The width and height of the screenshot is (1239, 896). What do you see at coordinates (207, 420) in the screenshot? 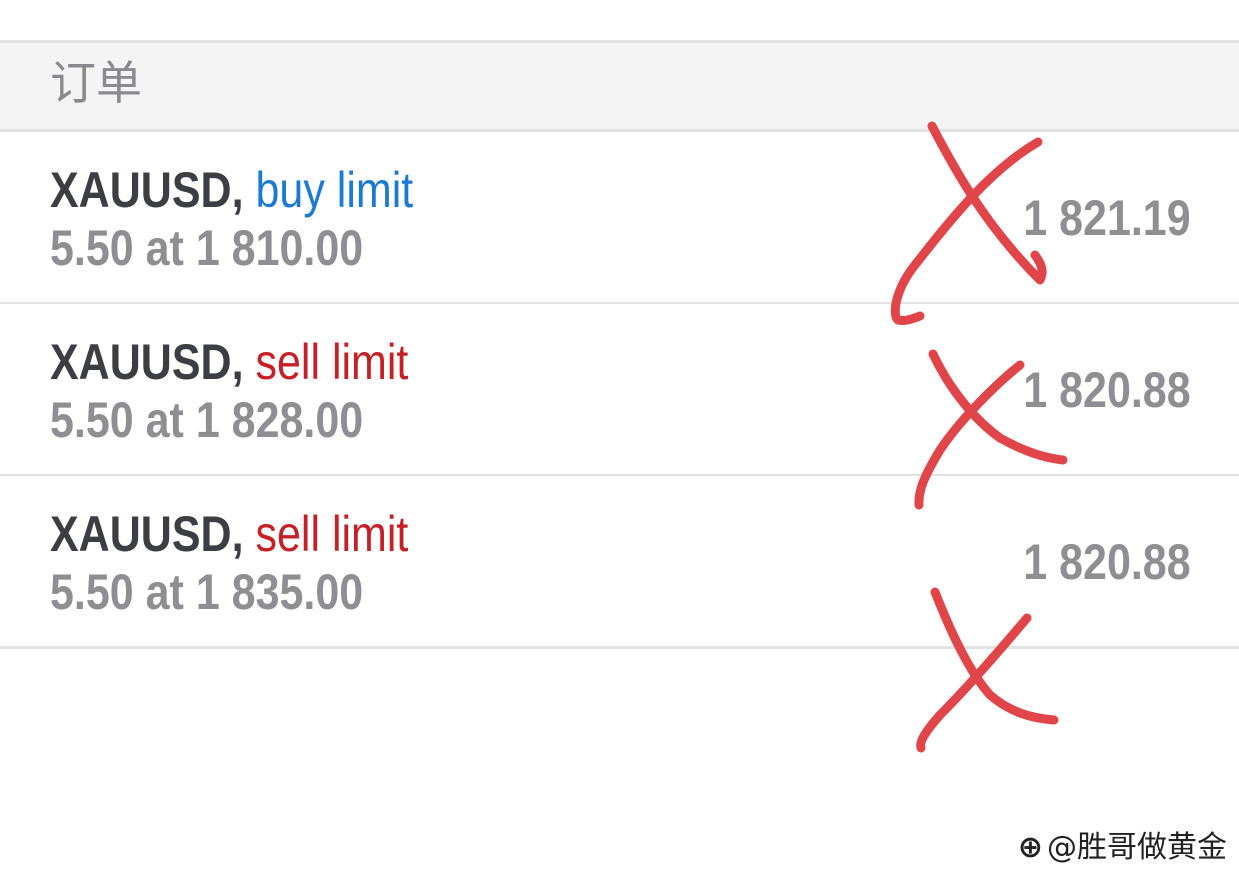
I see `order-detail: 5.50 at 1 828.00` at bounding box center [207, 420].